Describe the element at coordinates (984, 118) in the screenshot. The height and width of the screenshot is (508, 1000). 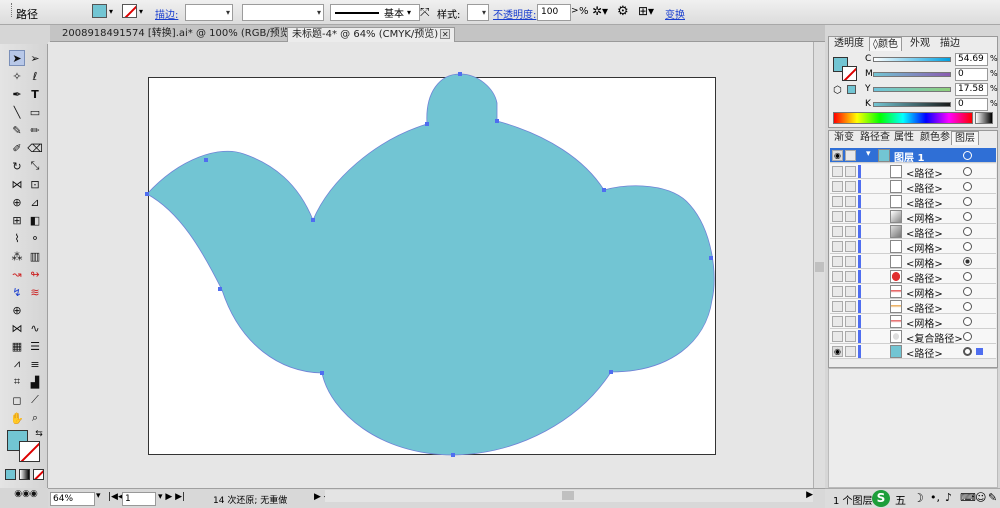
I see `black-white-ramp` at that location.